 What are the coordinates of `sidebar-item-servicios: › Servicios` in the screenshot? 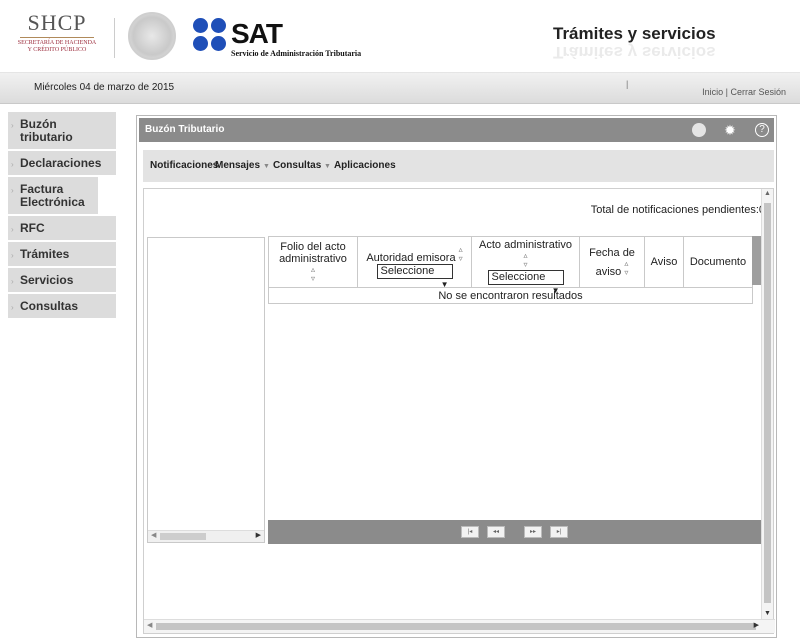 It's located at (62, 281).